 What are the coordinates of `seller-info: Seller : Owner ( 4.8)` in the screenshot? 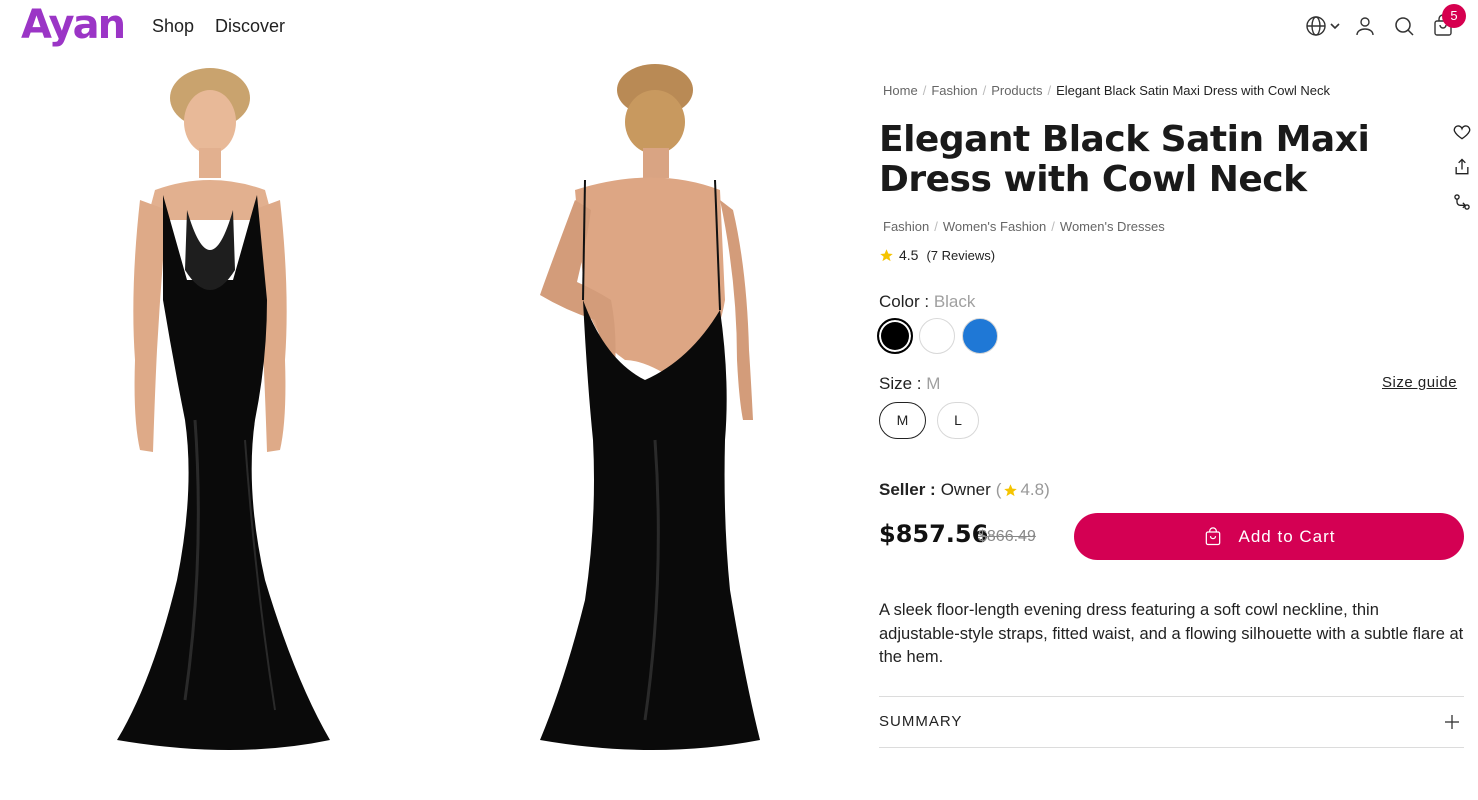 It's located at (964, 490).